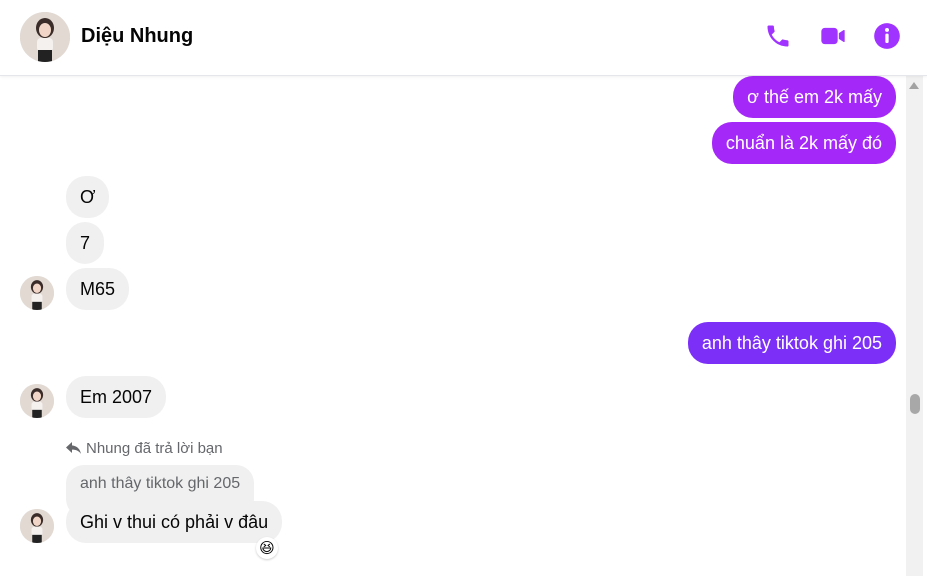 The height and width of the screenshot is (576, 927). I want to click on reply-indicator: Nhung đã trả lời bạn, so click(144, 448).